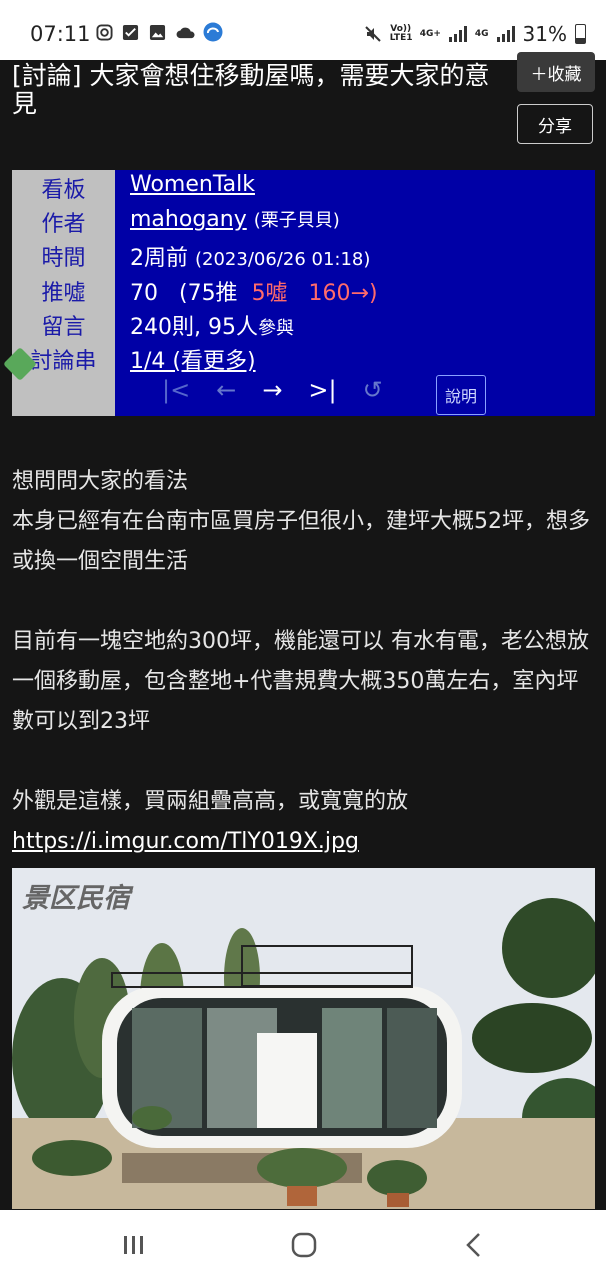  I want to click on label-author: 作者, so click(63, 224).